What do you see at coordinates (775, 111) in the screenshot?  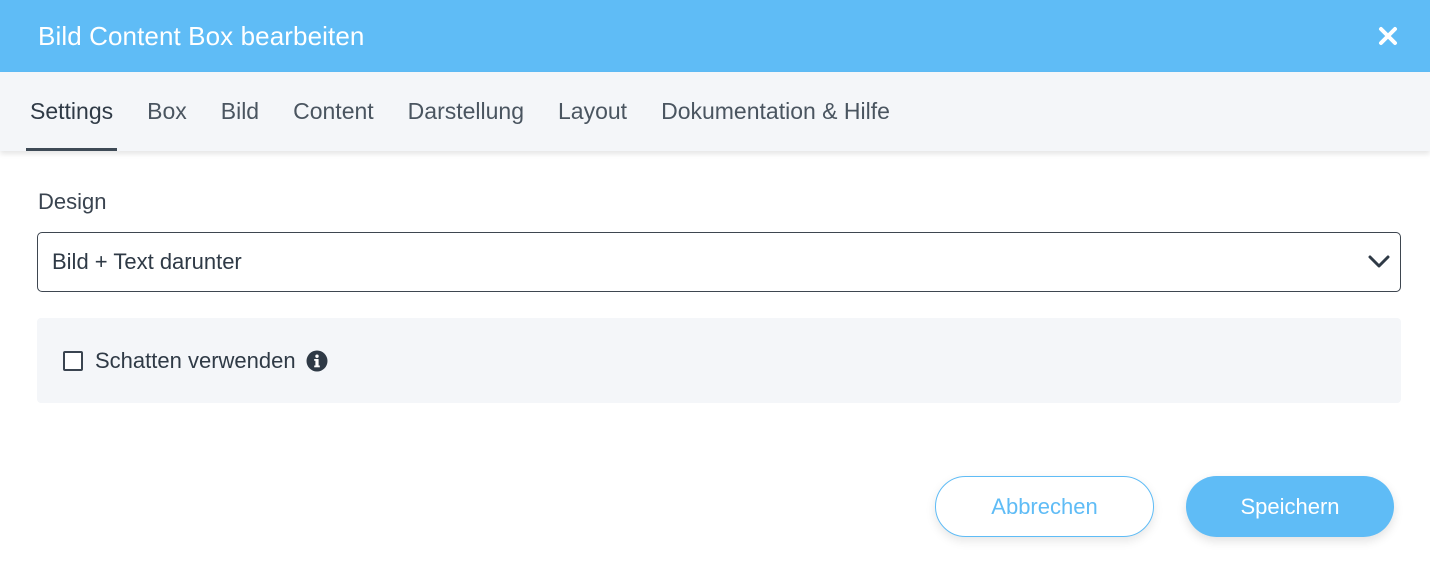 I see `tab-dokumentation-hilfe: Dokumentation & Hilfe` at bounding box center [775, 111].